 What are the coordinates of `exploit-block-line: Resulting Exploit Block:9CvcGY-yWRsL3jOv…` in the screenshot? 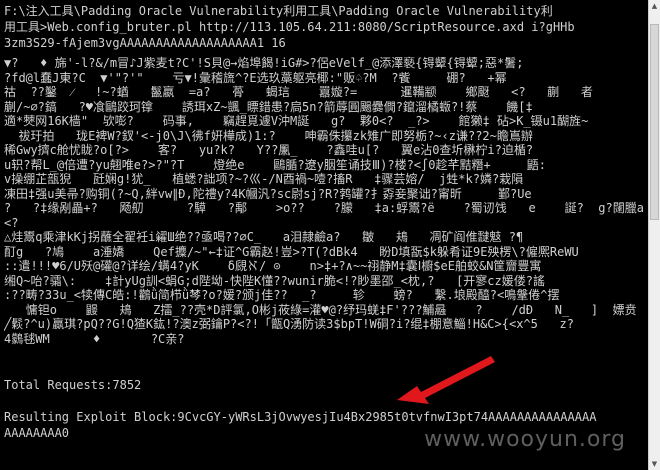 It's located at (300, 417).